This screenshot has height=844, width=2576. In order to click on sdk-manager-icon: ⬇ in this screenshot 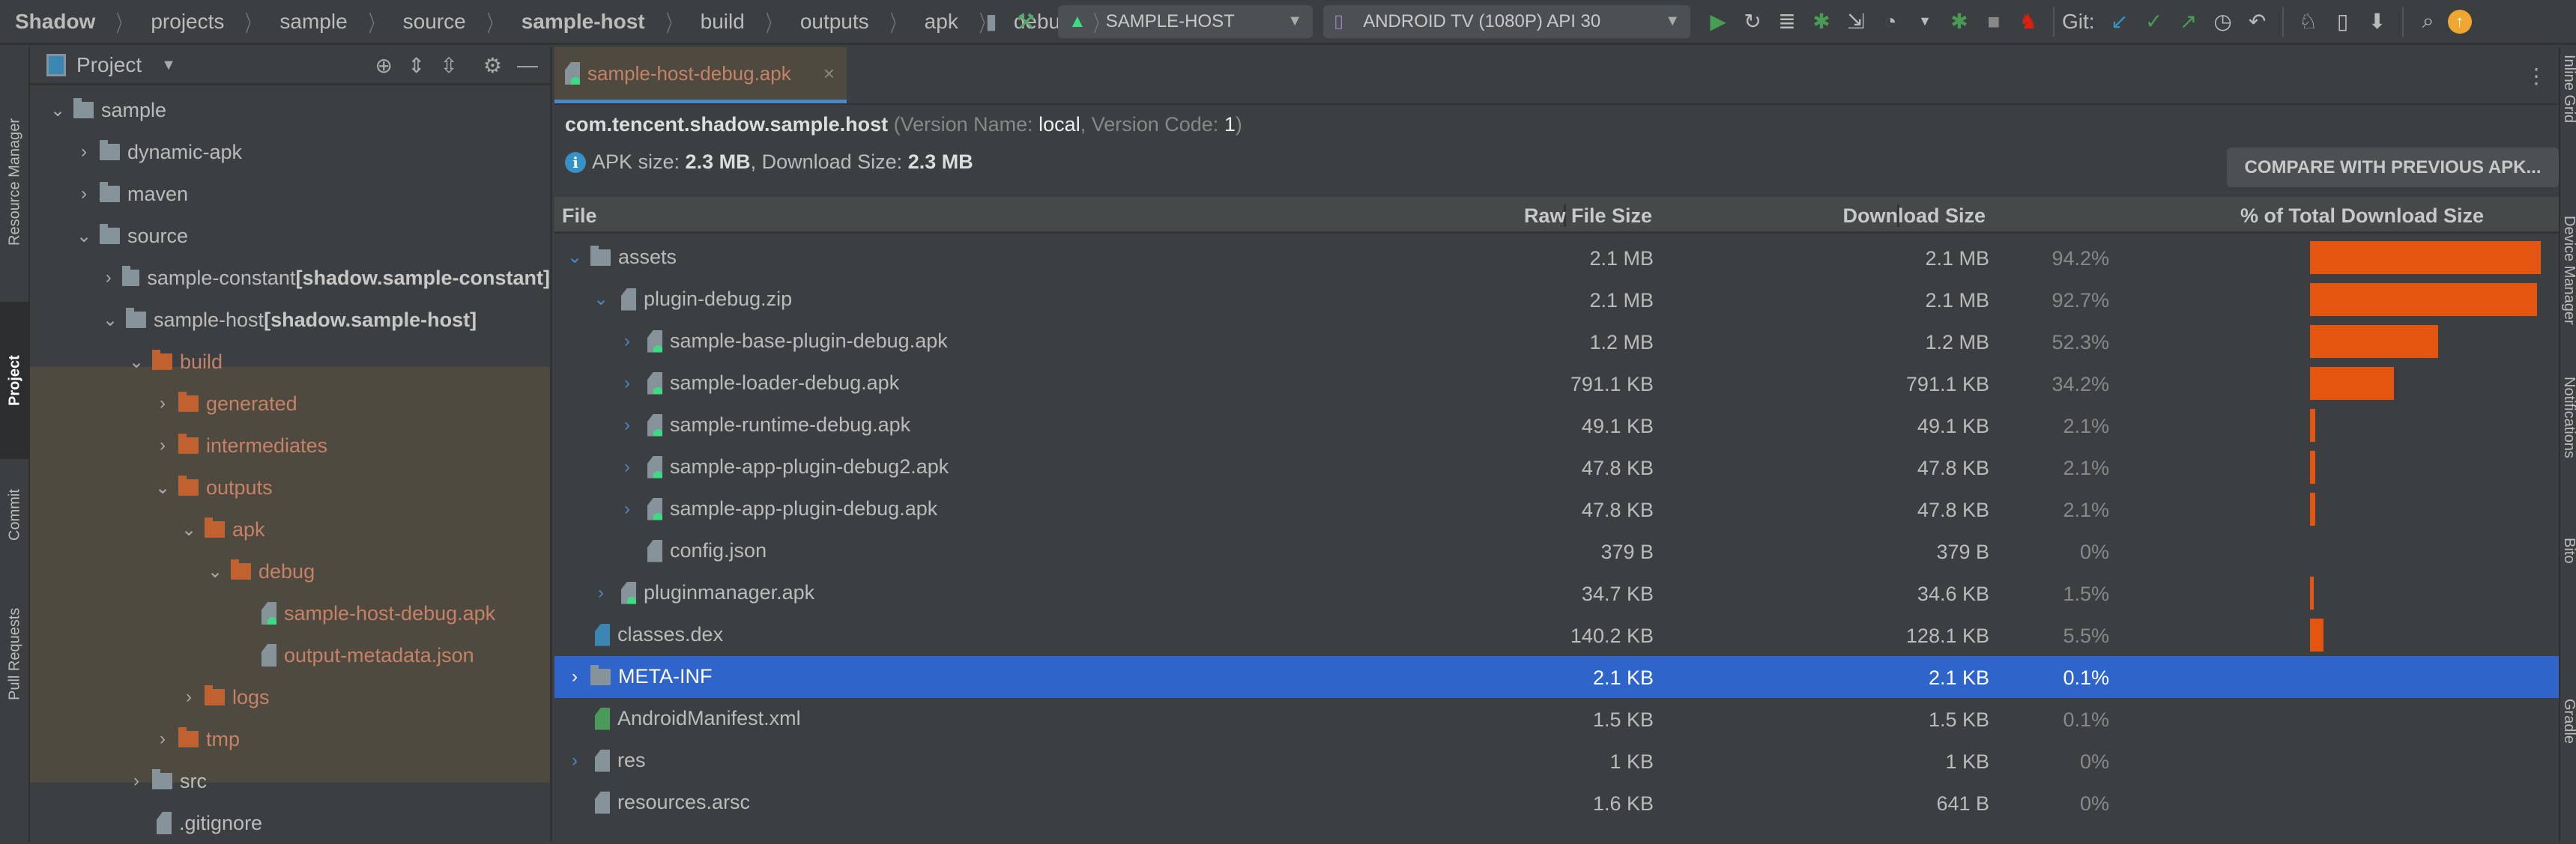, I will do `click(2377, 22)`.